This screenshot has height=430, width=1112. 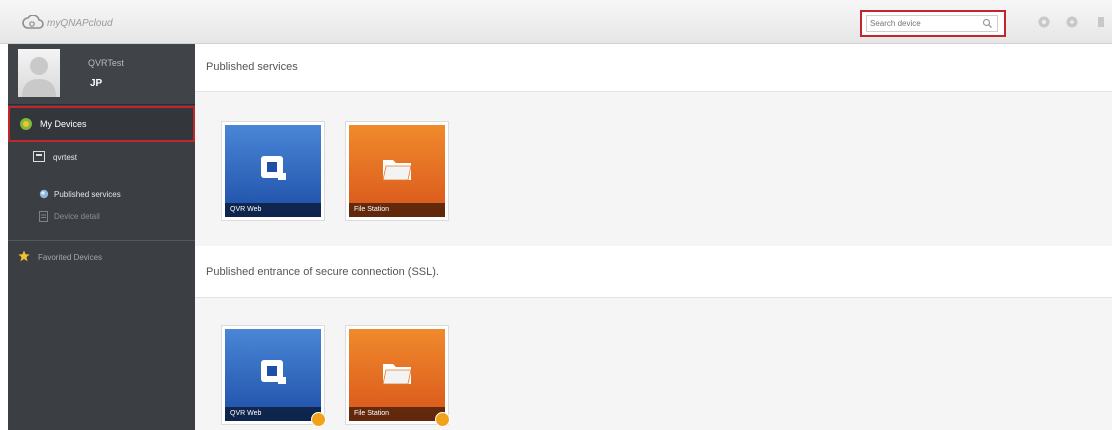 What do you see at coordinates (987, 23) in the screenshot?
I see `search-icon` at bounding box center [987, 23].